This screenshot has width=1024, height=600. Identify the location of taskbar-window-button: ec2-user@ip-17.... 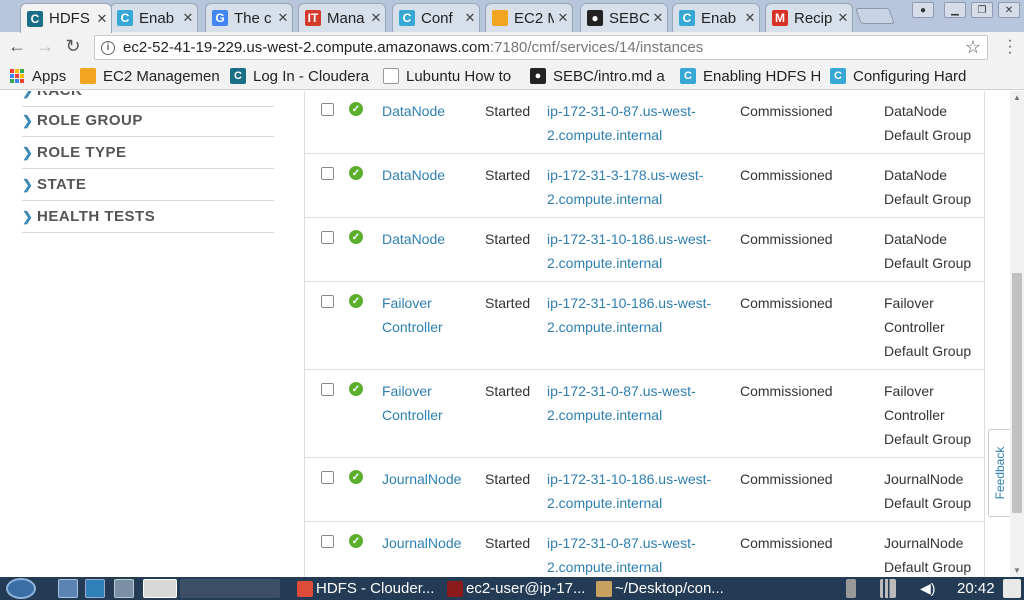
(515, 588).